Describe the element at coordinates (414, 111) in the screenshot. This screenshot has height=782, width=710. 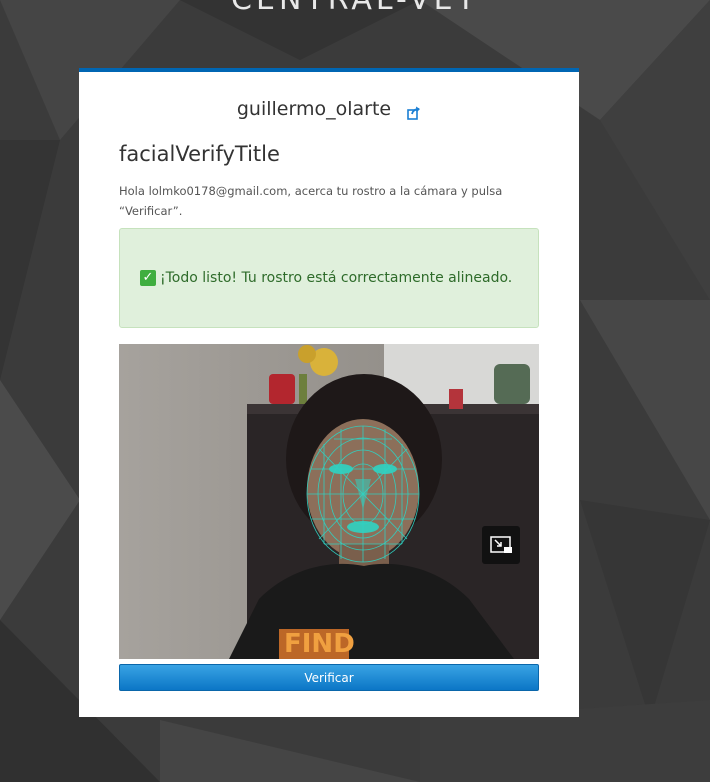
I see `share-icon` at that location.